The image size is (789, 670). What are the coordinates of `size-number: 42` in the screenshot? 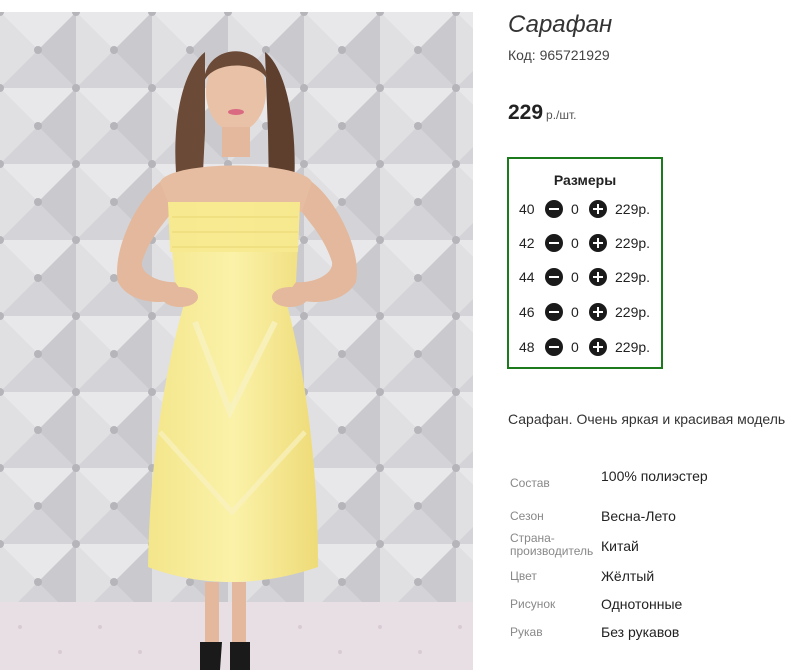 It's located at (527, 243).